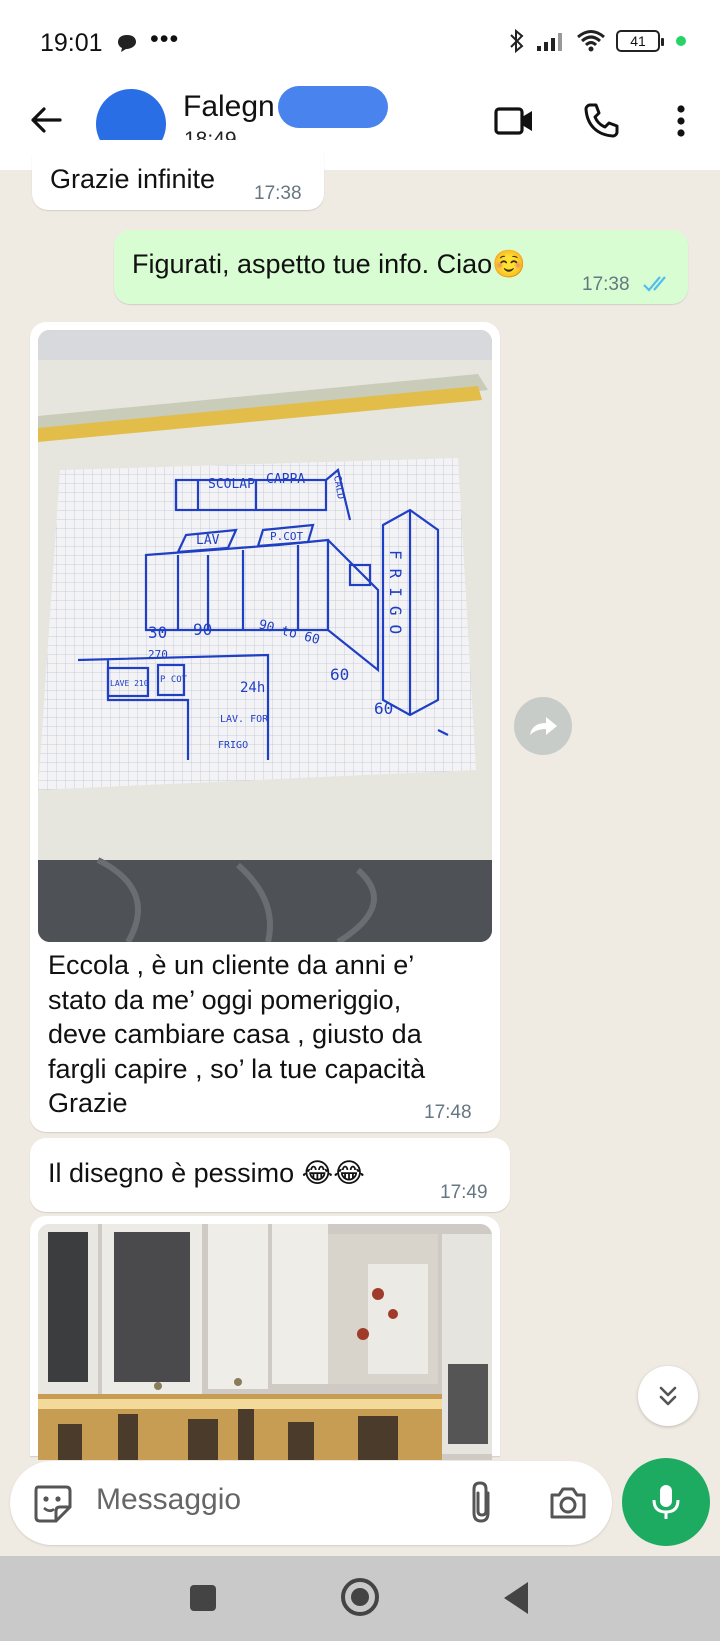 The width and height of the screenshot is (720, 1641). What do you see at coordinates (285, 479) in the screenshot?
I see `sketch-label-cappa: CAPPA` at bounding box center [285, 479].